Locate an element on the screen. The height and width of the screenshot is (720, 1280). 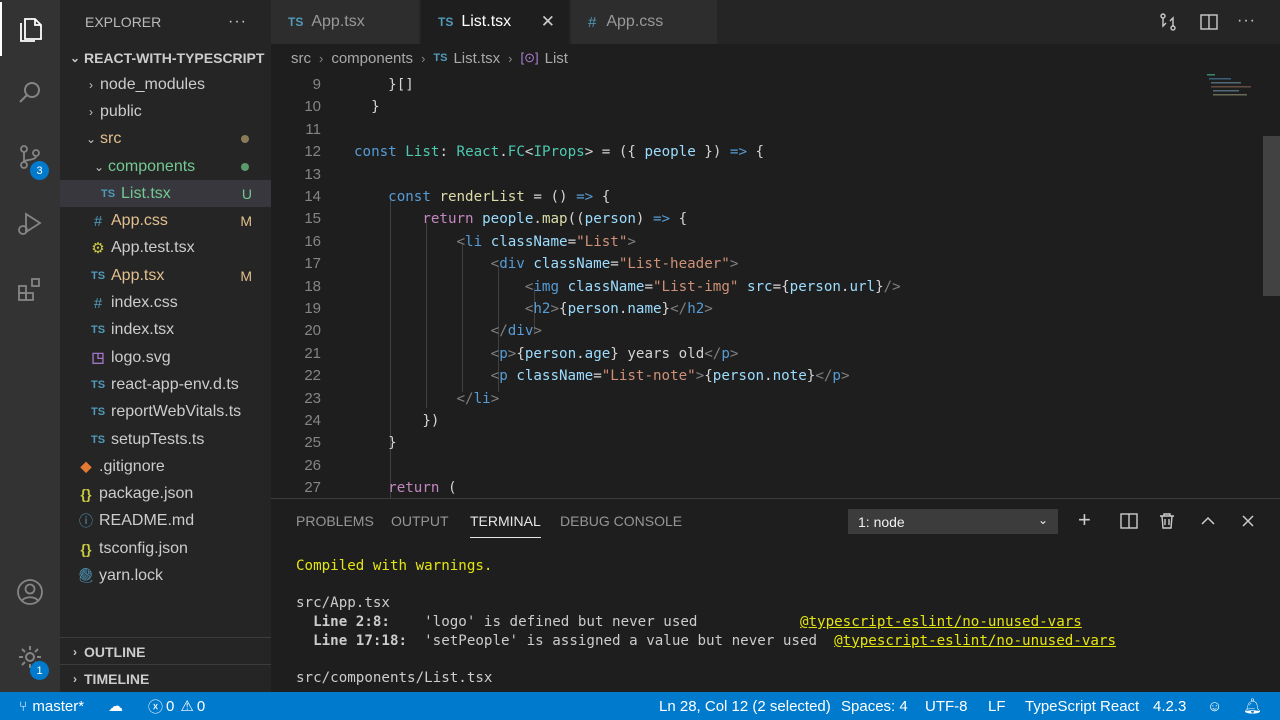
breadcrumb-file: List.tsx is located at coordinates (476, 58).